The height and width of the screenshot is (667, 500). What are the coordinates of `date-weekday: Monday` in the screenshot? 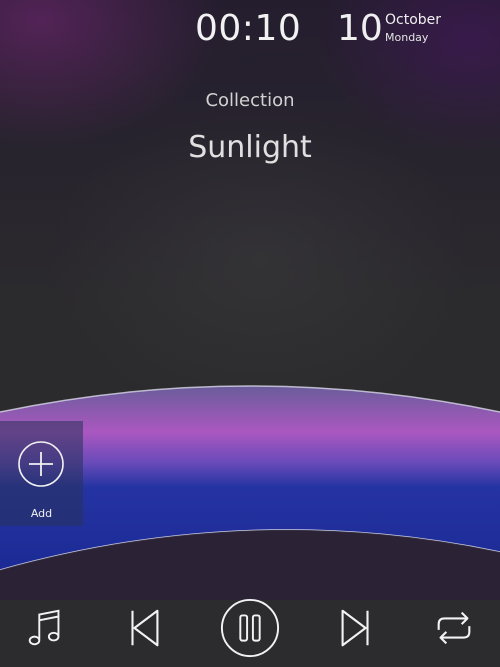 It's located at (407, 37).